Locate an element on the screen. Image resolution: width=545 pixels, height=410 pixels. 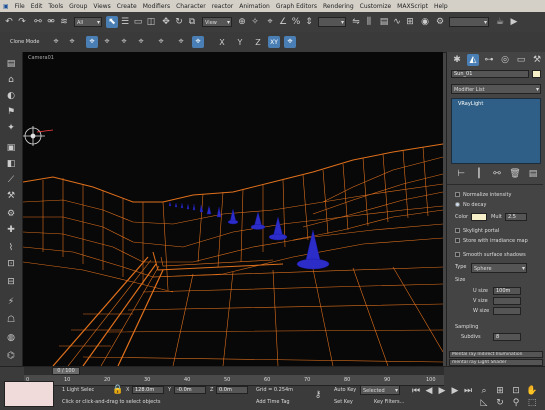
snap-toggle-icon: ⌖ is located at coordinates (270, 22).